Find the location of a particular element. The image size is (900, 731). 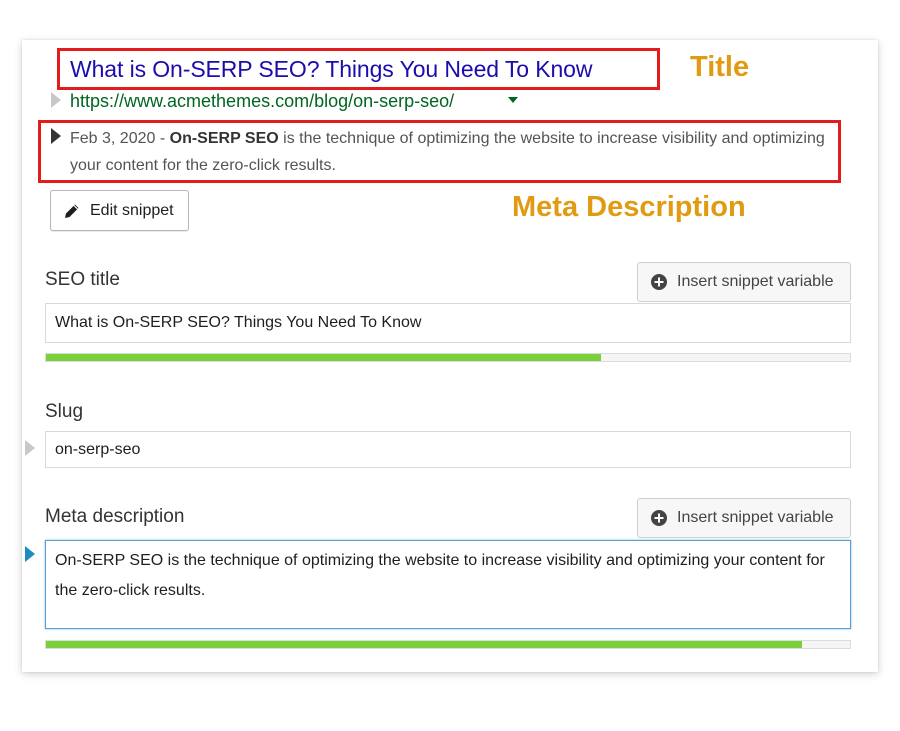

pencil-icon is located at coordinates (72, 211).